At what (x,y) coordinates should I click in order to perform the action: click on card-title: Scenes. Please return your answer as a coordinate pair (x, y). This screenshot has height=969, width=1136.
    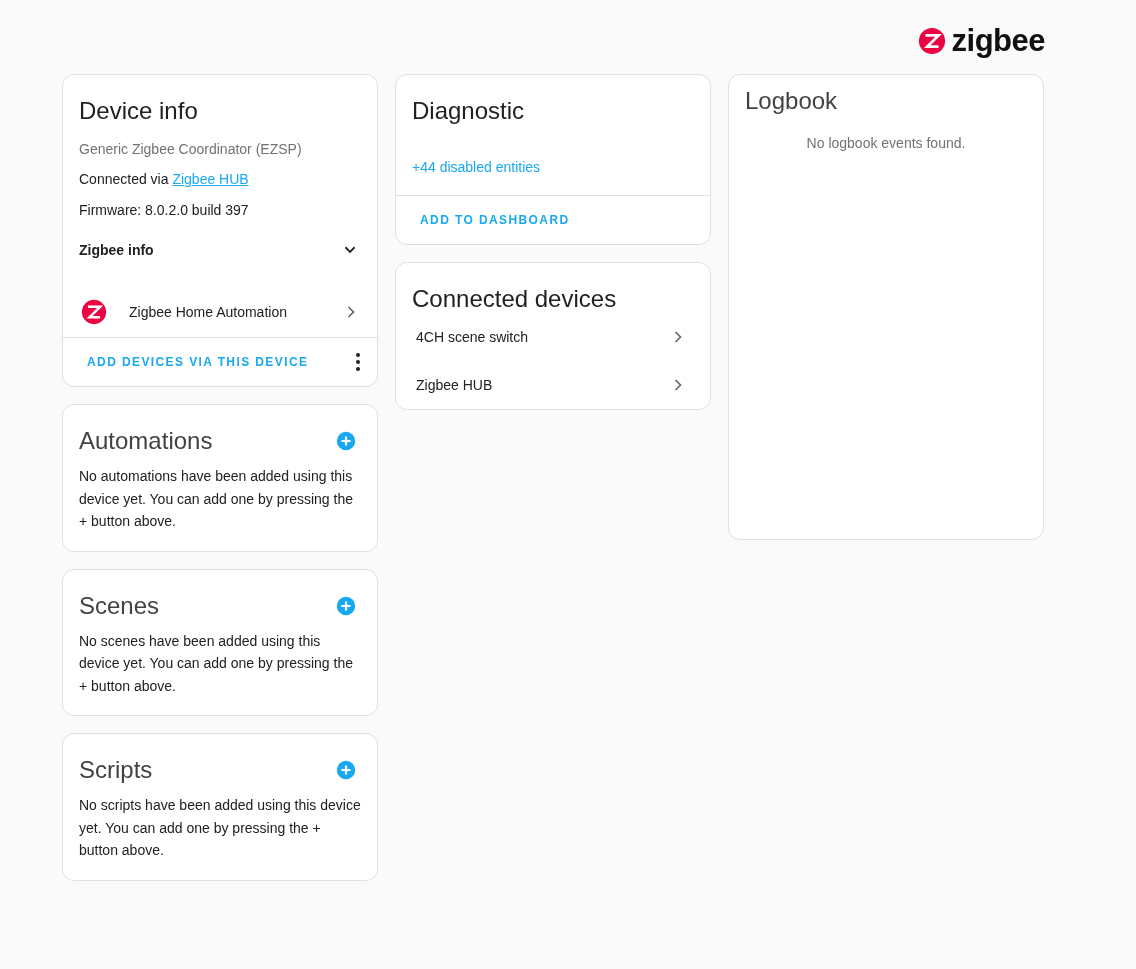
    Looking at the image, I should click on (119, 605).